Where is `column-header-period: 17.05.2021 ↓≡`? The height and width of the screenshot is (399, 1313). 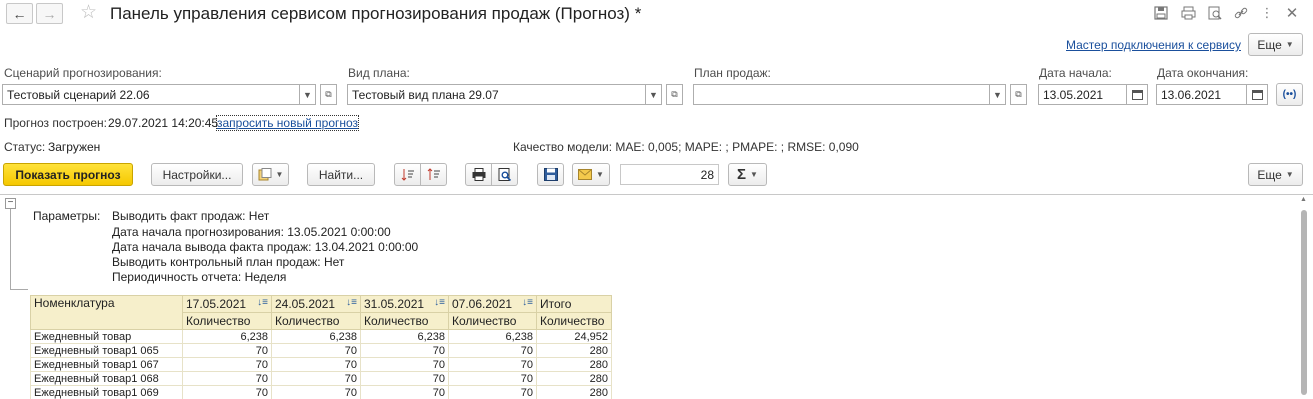
column-header-period: 17.05.2021 ↓≡ is located at coordinates (227, 304).